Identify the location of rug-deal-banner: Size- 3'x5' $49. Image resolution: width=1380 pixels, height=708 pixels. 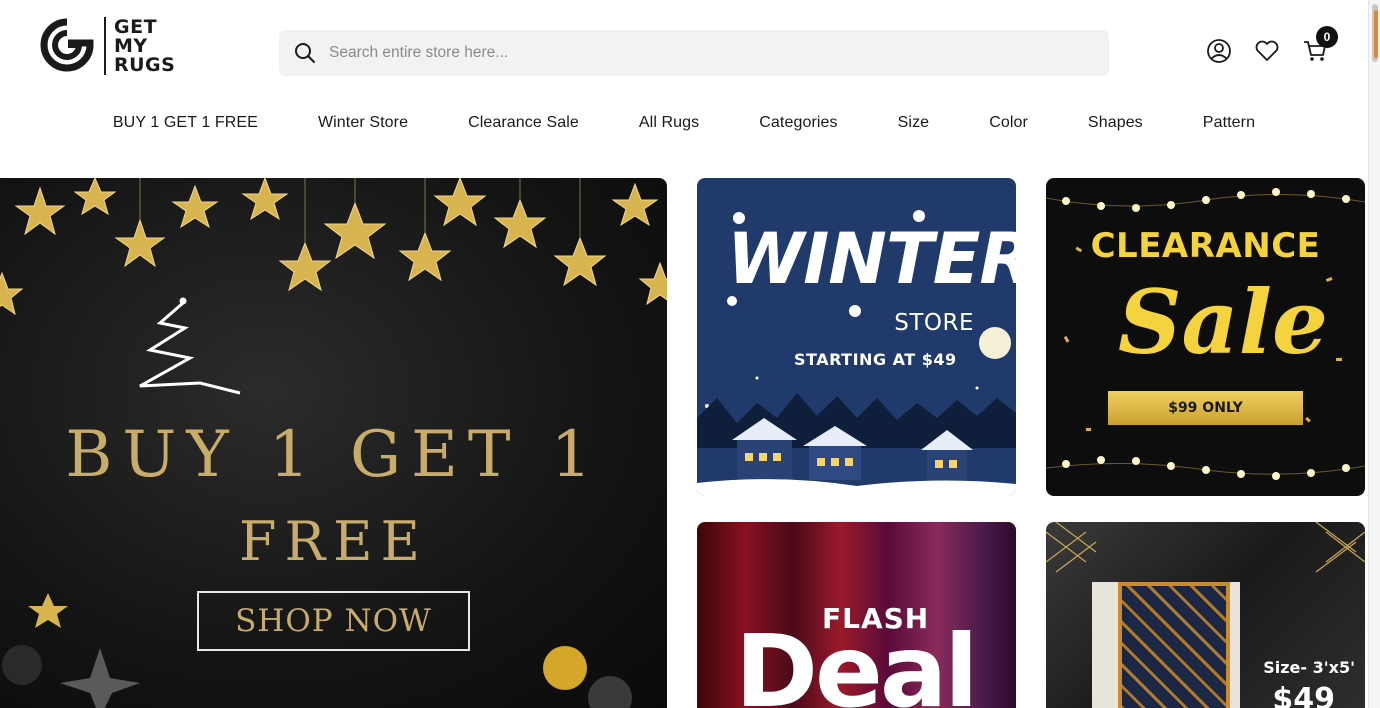
(1205, 615).